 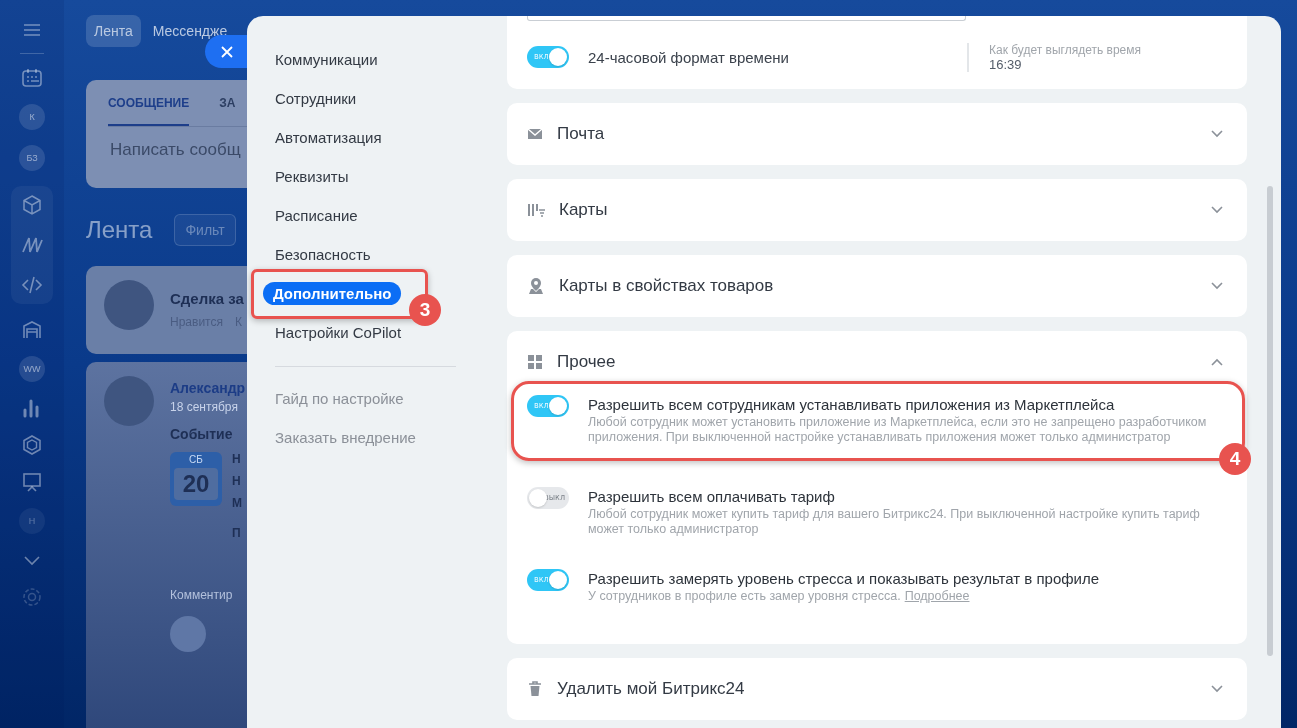 What do you see at coordinates (844, 579) in the screenshot?
I see `option-title: Разрешить замерять уровень стресса и показывать результат в профиле` at bounding box center [844, 579].